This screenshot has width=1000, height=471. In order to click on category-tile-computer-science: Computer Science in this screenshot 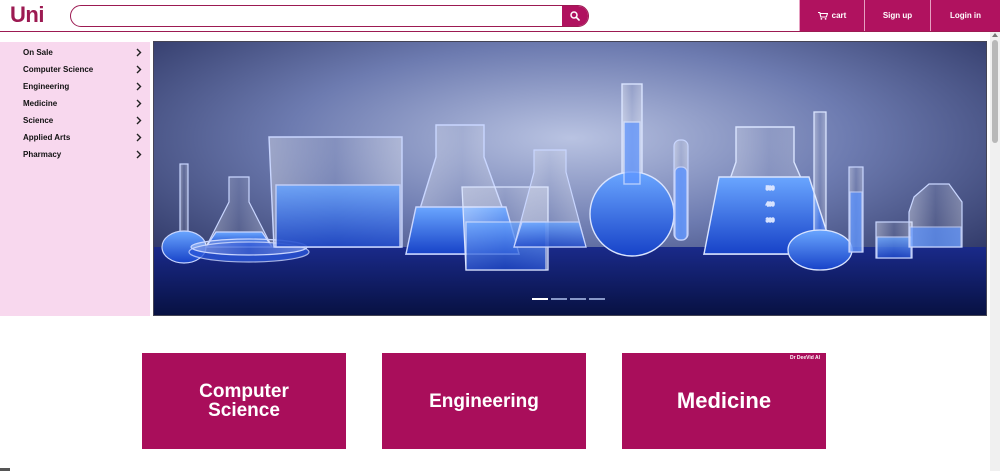, I will do `click(244, 401)`.